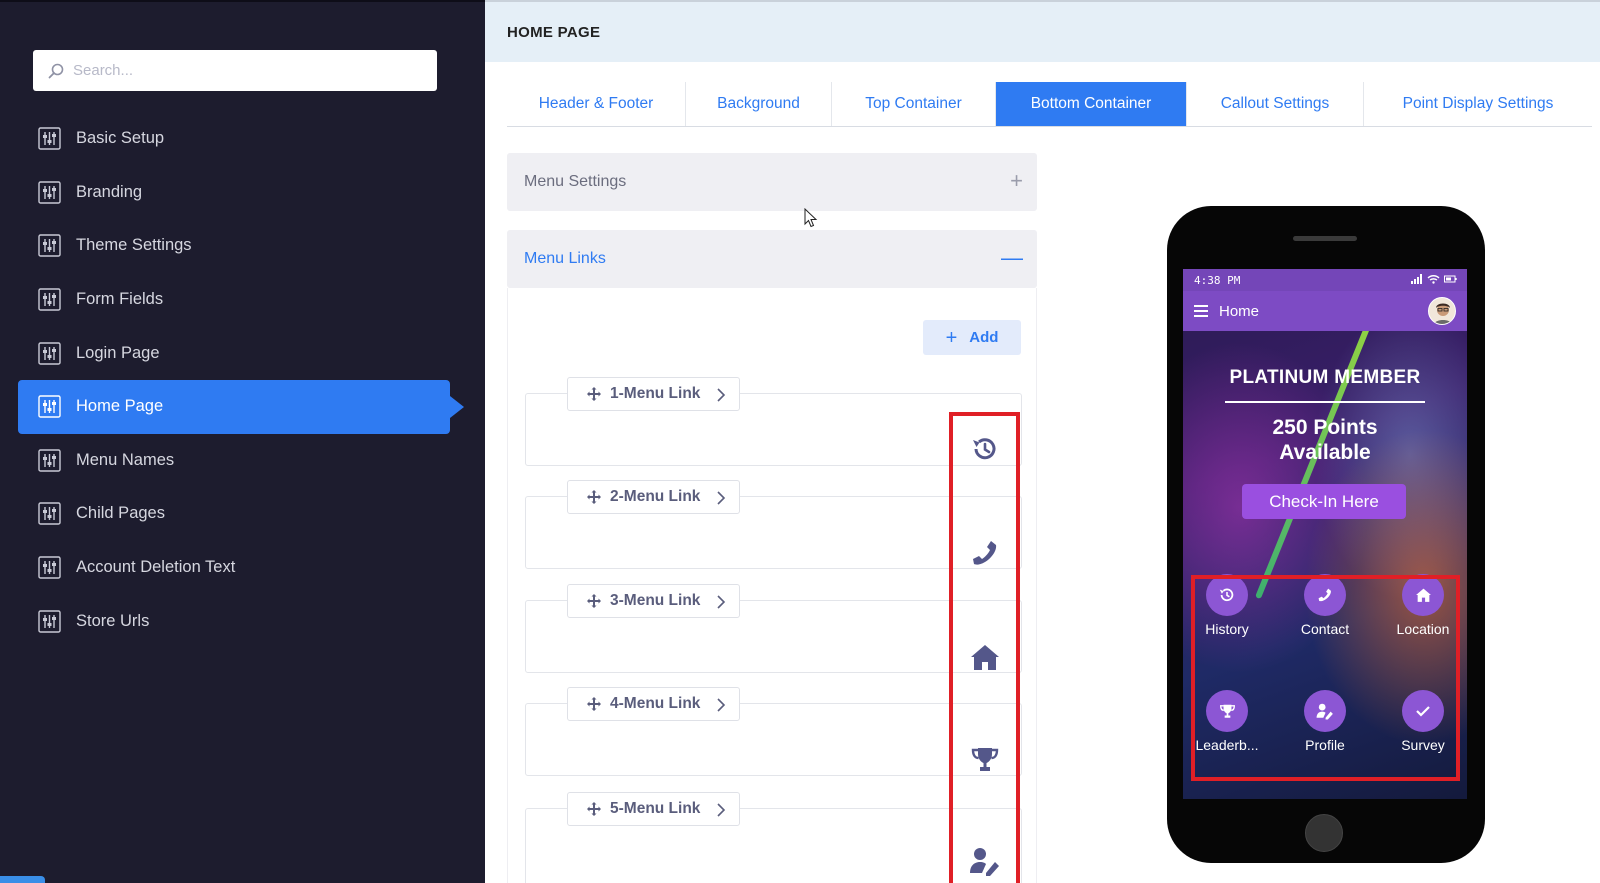  Describe the element at coordinates (1325, 452) in the screenshot. I see `points-line2: Available` at that location.